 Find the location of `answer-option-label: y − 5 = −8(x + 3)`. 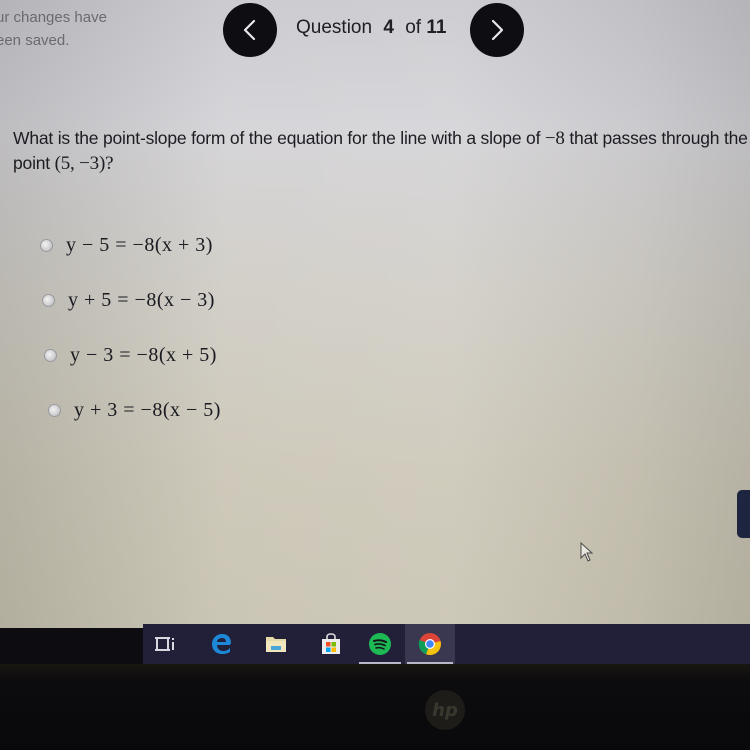

answer-option-label: y − 5 = −8(x + 3) is located at coordinates (139, 245).